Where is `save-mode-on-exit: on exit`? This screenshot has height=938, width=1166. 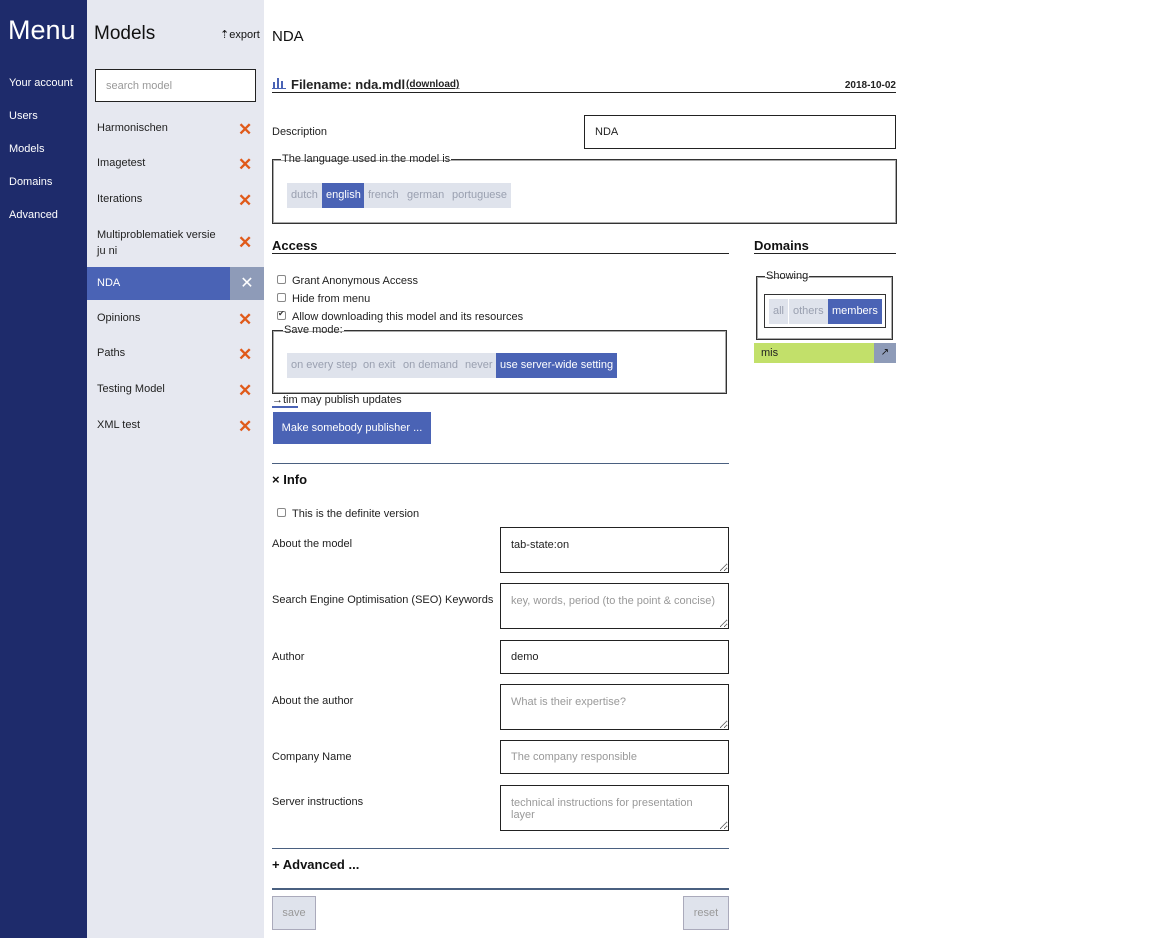 save-mode-on-exit: on exit is located at coordinates (379, 365).